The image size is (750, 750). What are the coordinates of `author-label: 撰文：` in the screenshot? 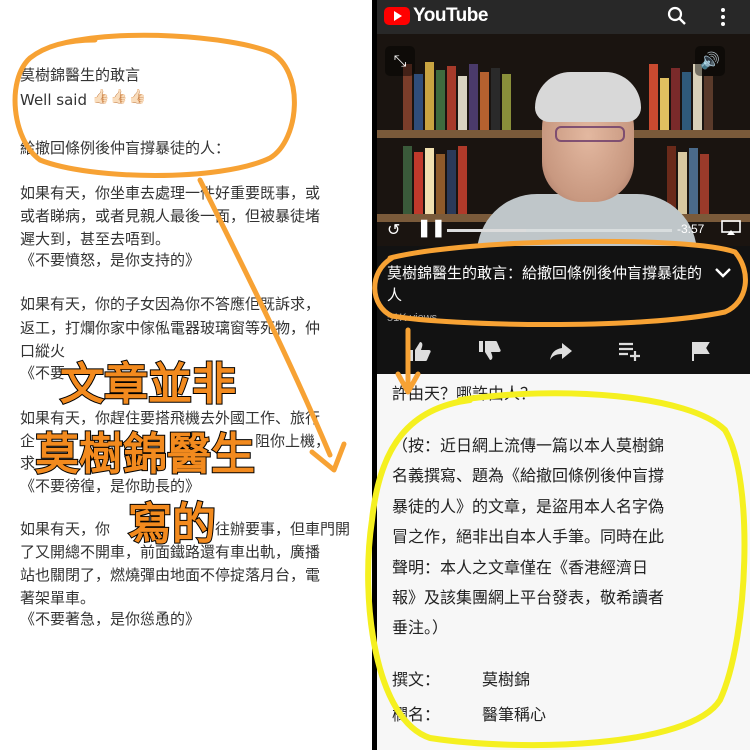 It's located at (416, 679).